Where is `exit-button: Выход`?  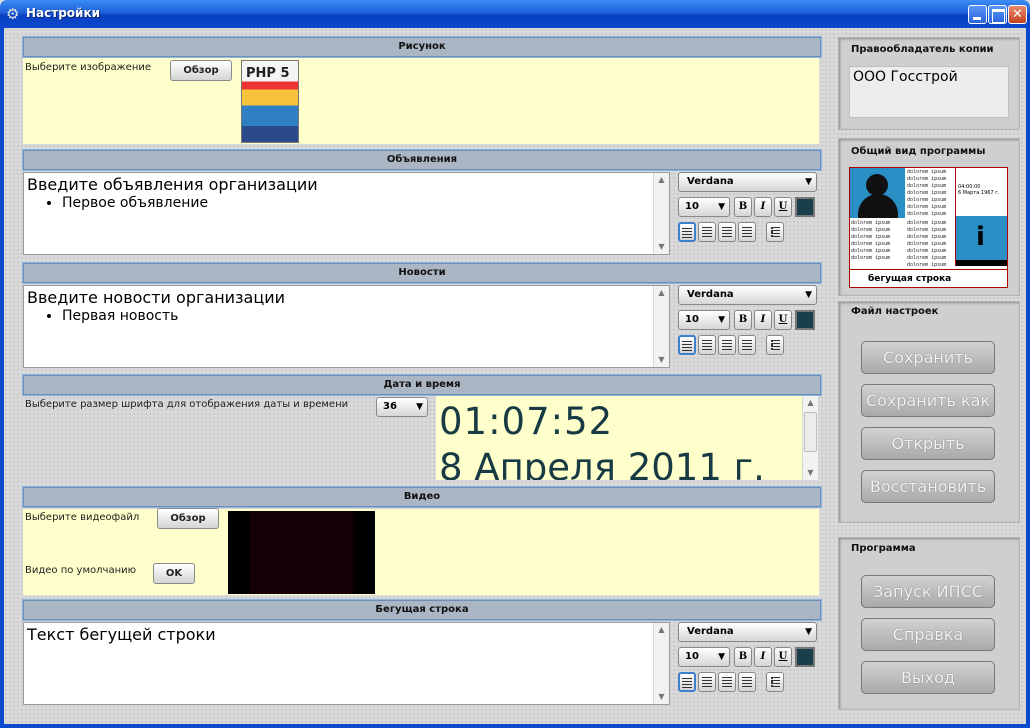
exit-button: Выход is located at coordinates (928, 677).